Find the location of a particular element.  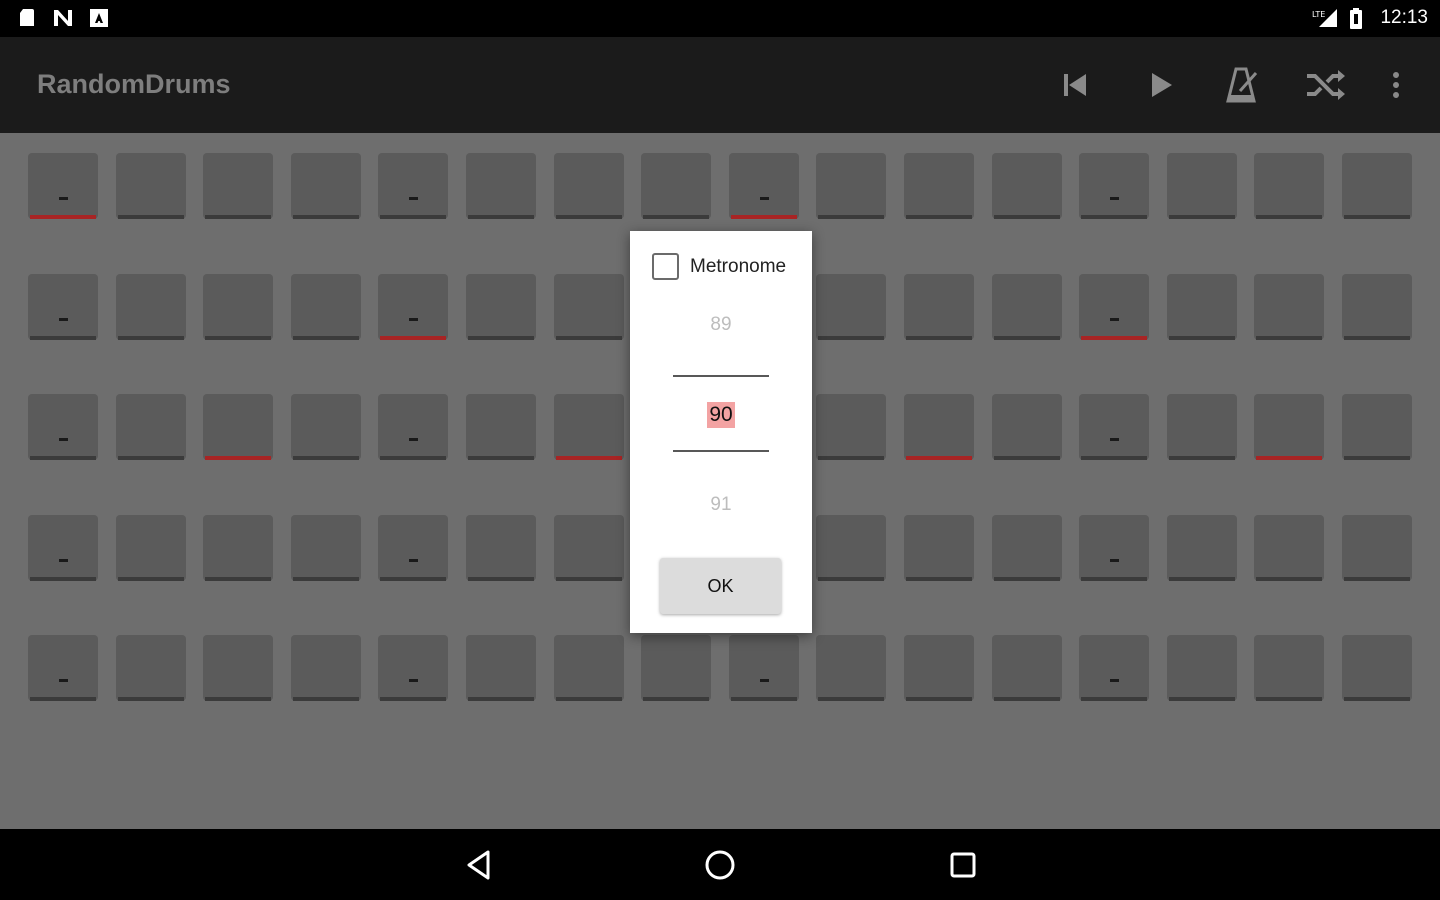

metronome-checkbox is located at coordinates (665, 266).